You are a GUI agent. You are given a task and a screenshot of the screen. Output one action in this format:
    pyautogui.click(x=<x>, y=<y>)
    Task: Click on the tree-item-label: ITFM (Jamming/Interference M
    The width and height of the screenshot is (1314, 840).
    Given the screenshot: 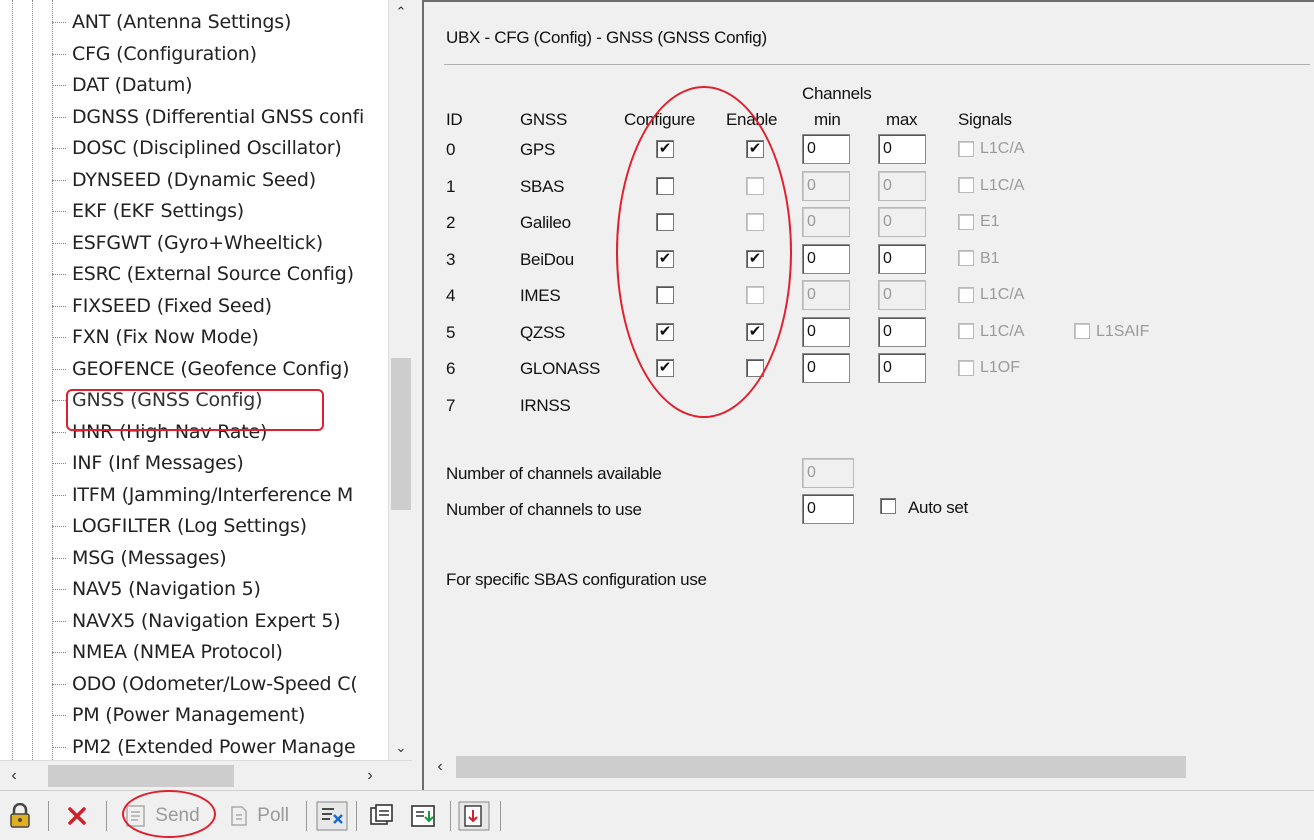 What is the action you would take?
    pyautogui.click(x=213, y=494)
    